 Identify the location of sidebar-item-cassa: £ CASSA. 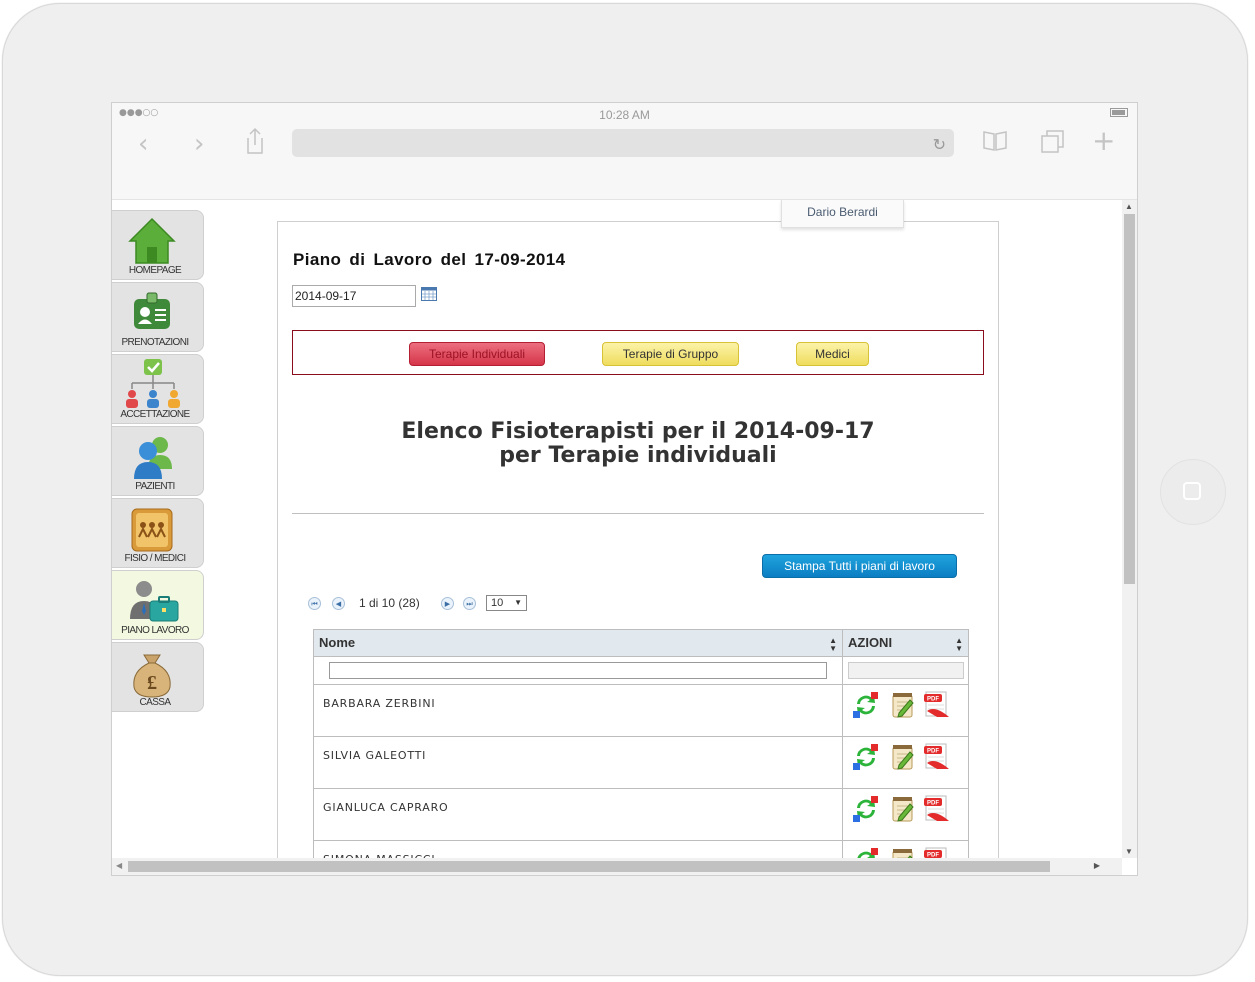
(158, 677).